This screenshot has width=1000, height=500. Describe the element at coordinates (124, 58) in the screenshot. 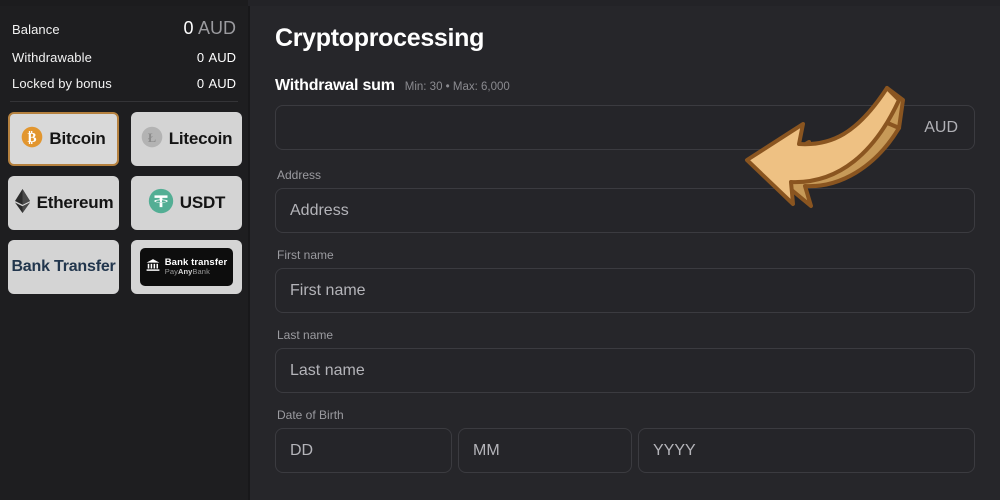

I see `balance-row: Withdrawable 0 AUD` at that location.